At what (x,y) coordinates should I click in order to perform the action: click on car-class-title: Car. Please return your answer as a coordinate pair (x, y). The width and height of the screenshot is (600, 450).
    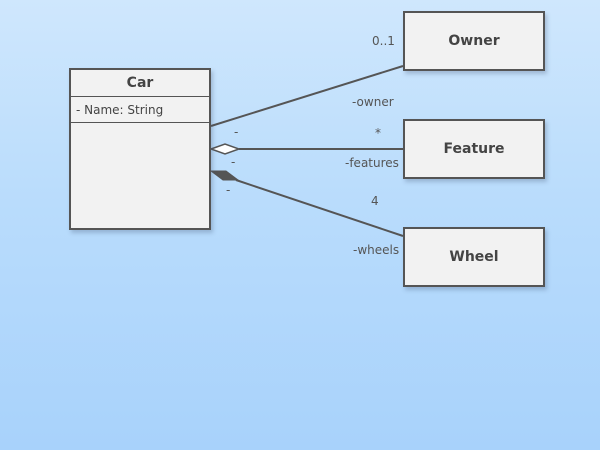
    Looking at the image, I should click on (140, 83).